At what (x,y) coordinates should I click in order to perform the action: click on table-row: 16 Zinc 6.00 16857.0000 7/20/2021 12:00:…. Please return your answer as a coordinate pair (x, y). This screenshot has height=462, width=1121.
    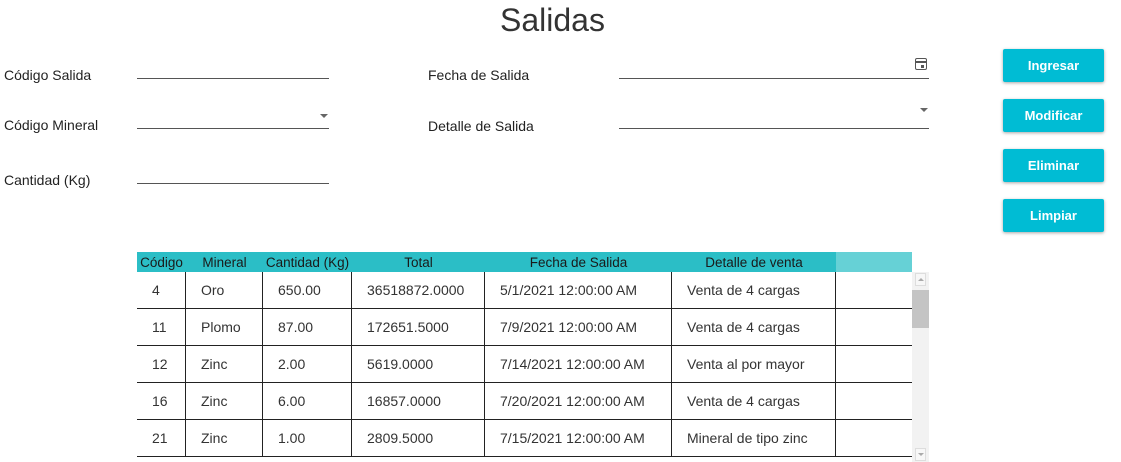
    Looking at the image, I should click on (524, 401).